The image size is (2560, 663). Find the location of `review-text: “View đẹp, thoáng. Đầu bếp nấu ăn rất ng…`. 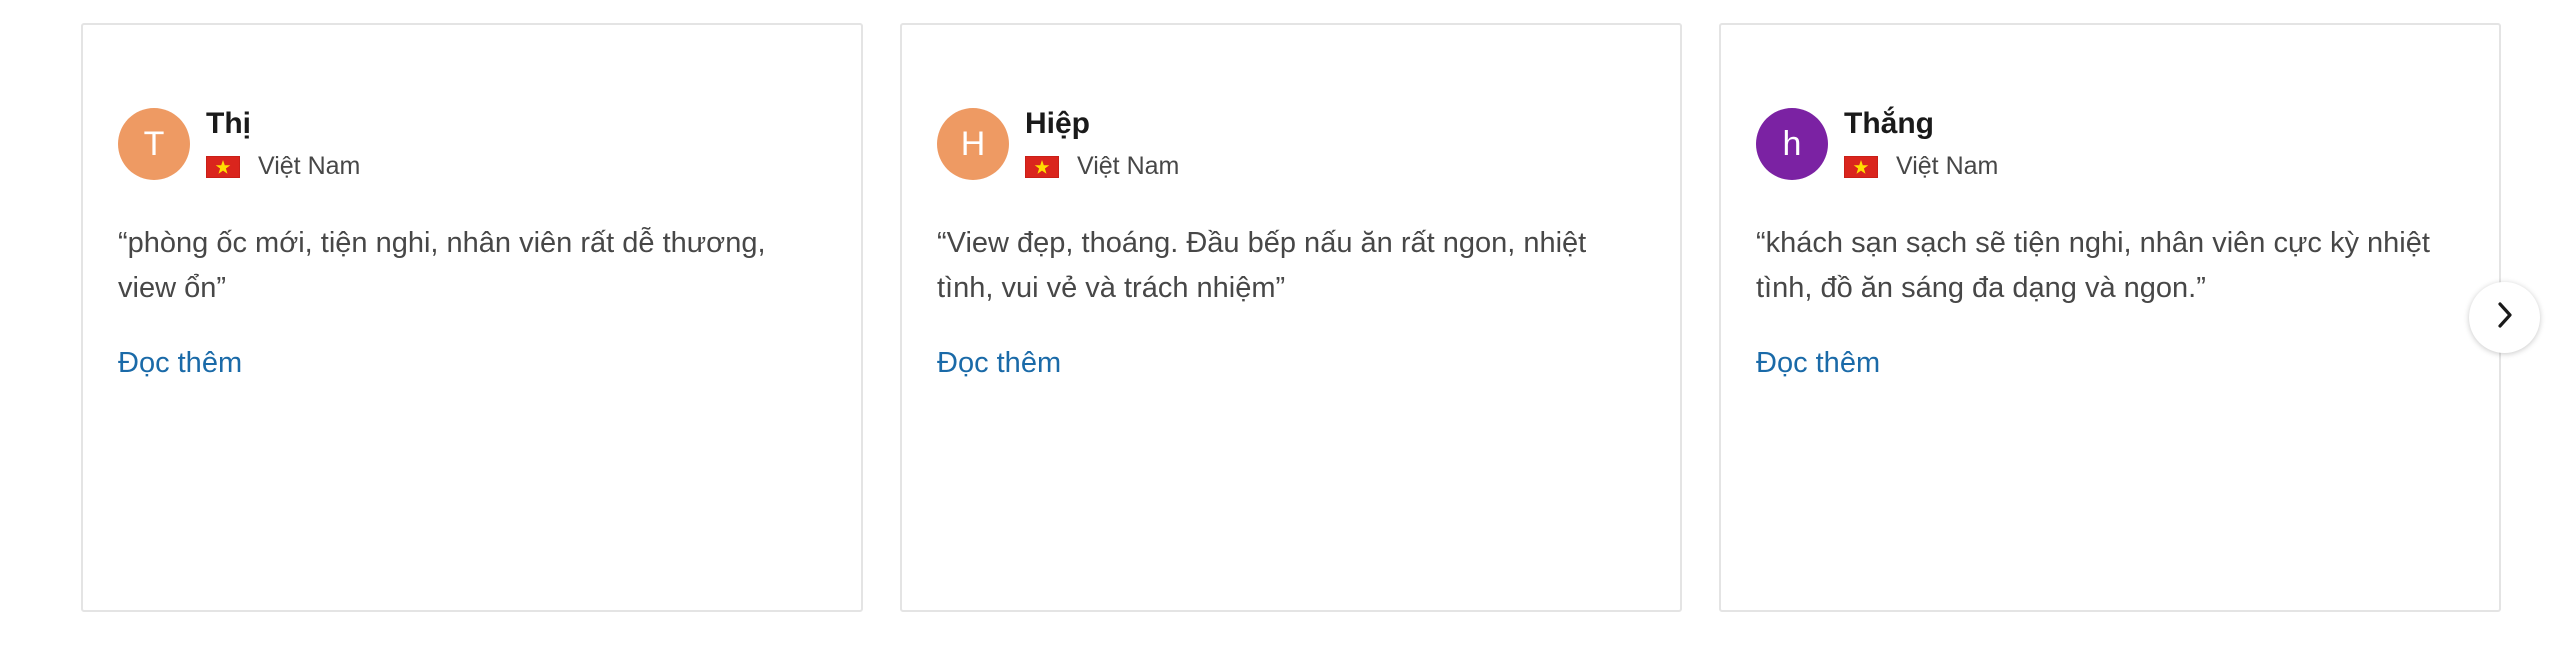

review-text: “View đẹp, thoáng. Đầu bếp nấu ăn rất ng… is located at coordinates (1262, 265).